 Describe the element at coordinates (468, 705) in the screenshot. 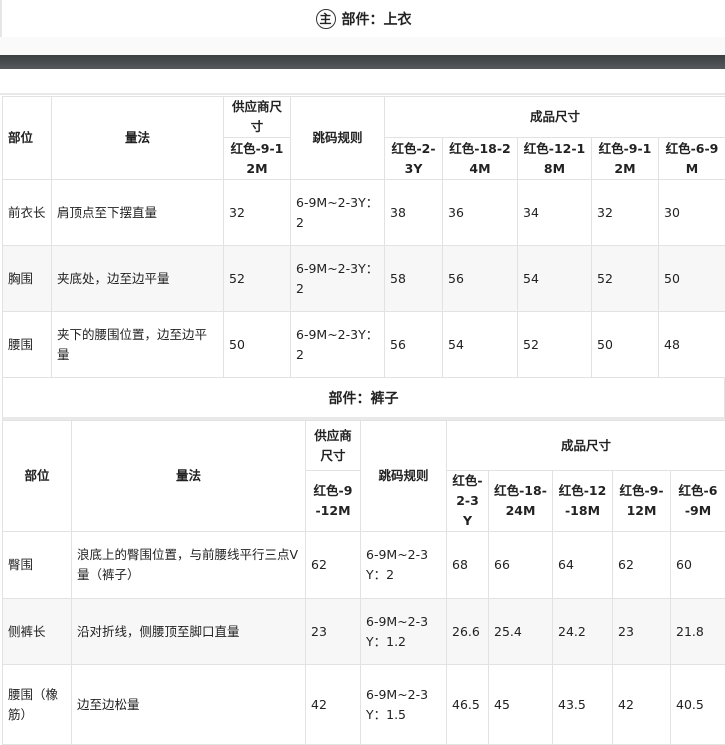

I see `cell-size-value: 46.5` at that location.